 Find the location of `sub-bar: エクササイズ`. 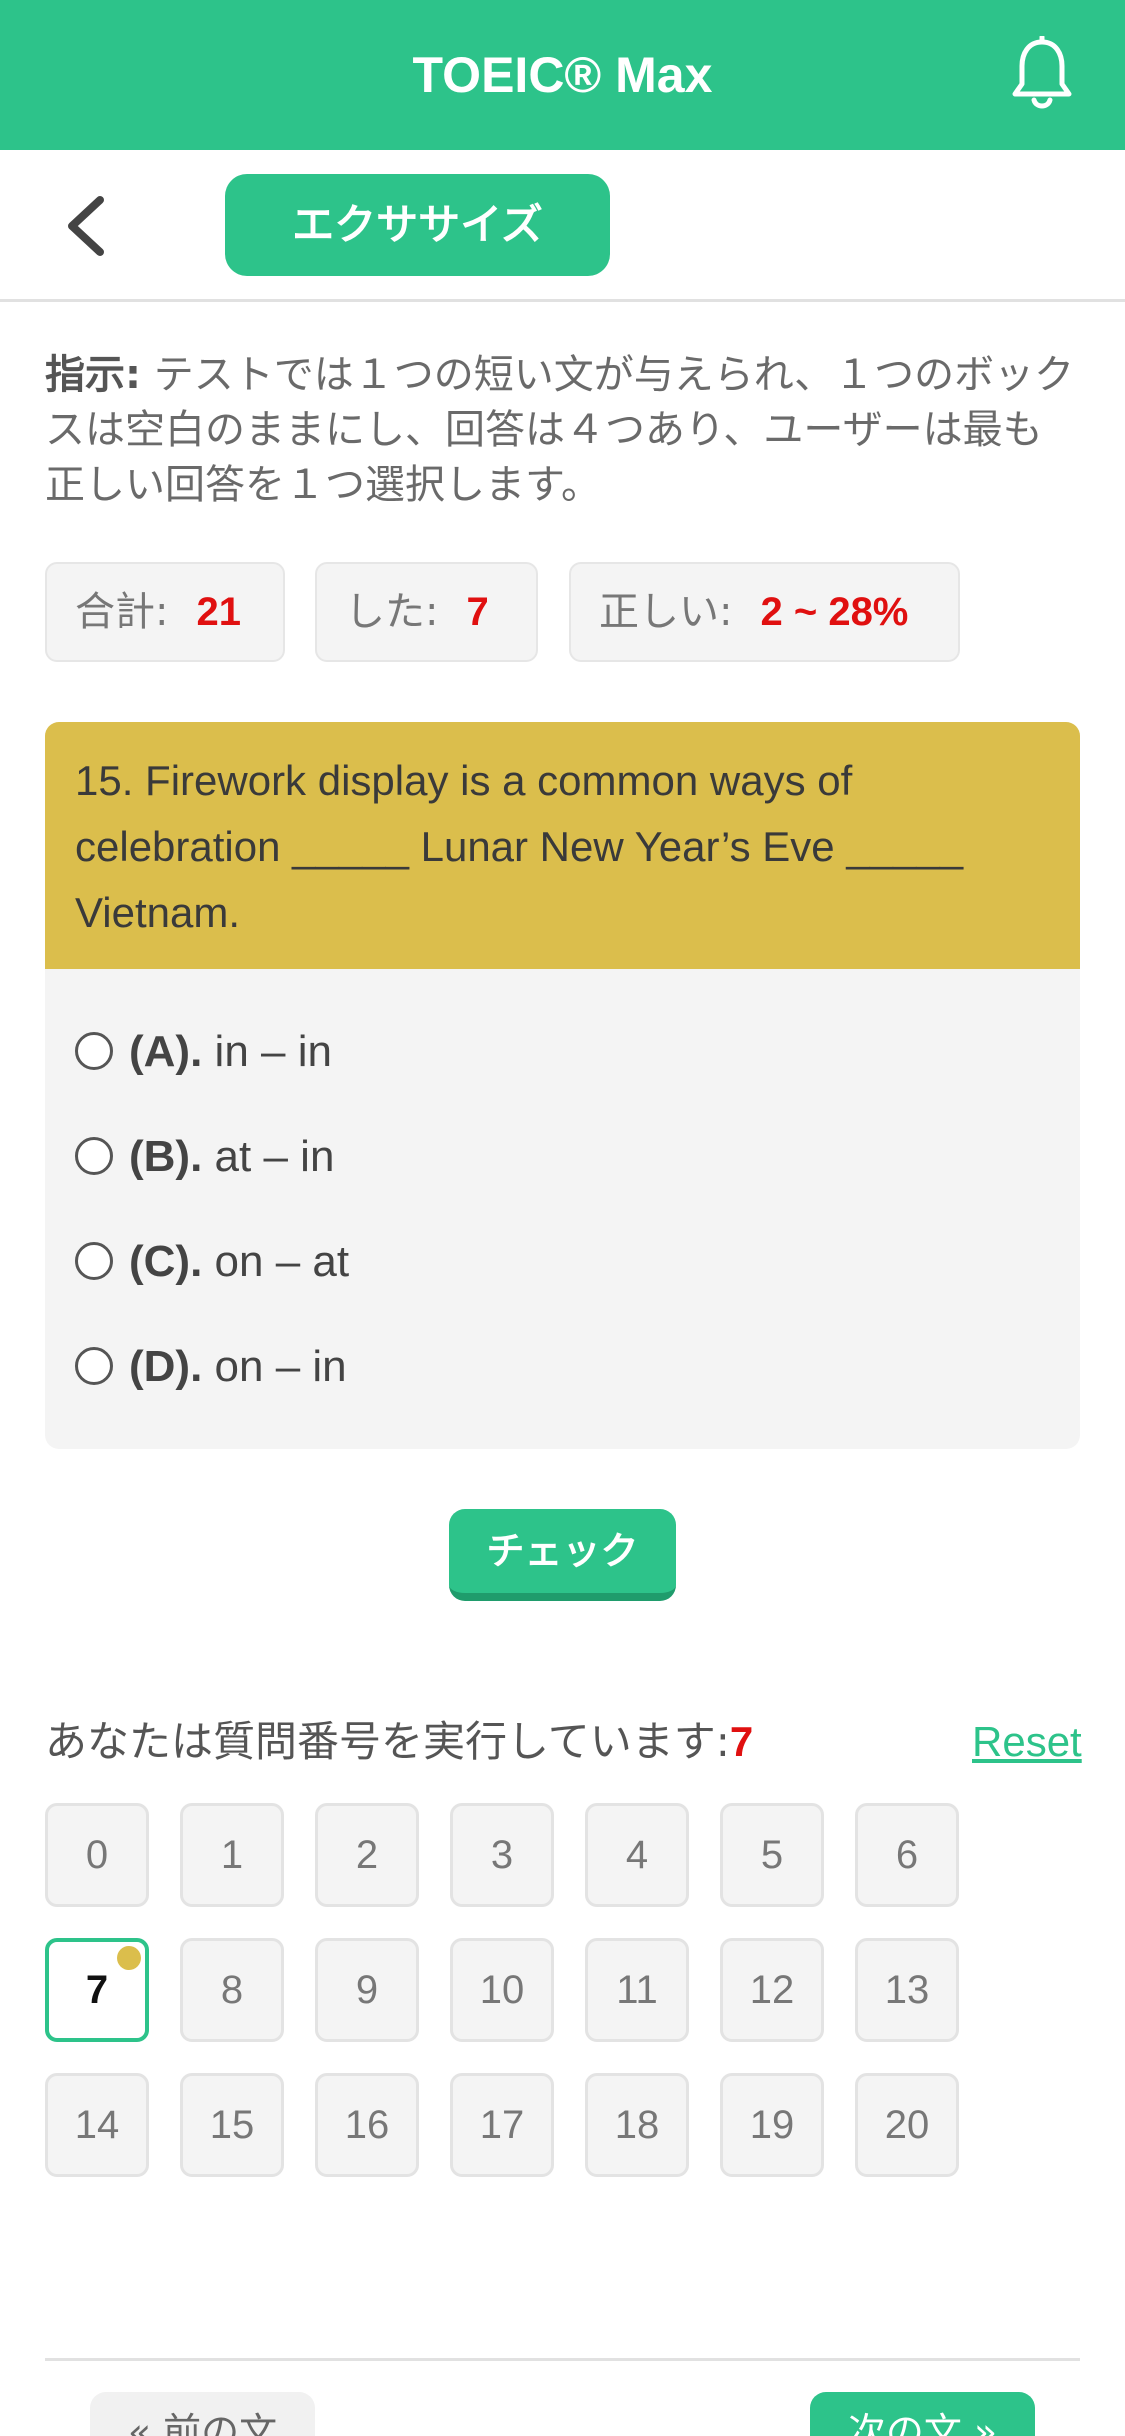

sub-bar: エクササイズ is located at coordinates (562, 226).